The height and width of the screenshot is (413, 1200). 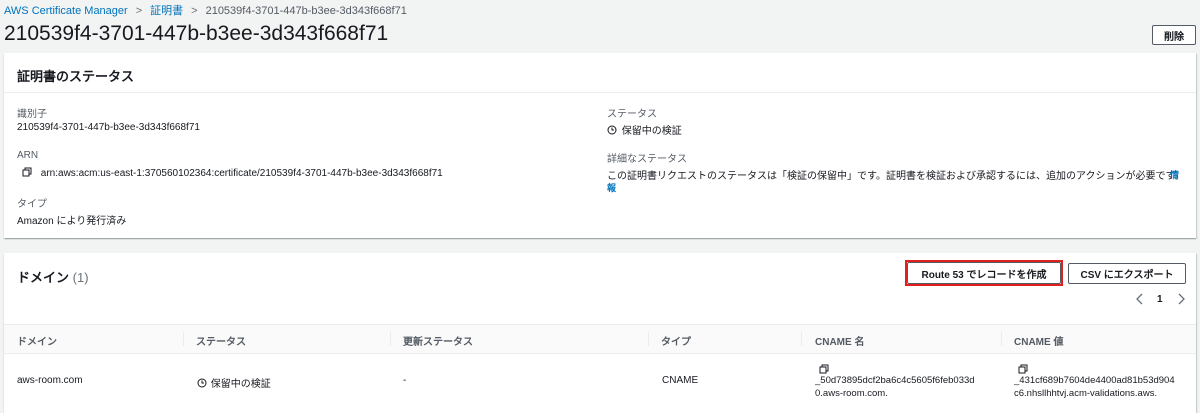 I want to click on info-link-continued: 報, so click(x=611, y=187).